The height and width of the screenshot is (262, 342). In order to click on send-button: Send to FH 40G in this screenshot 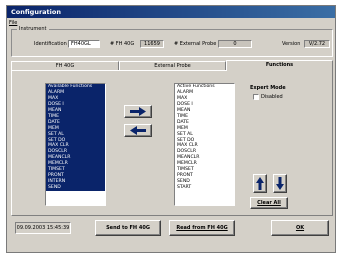, I will do `click(128, 228)`.